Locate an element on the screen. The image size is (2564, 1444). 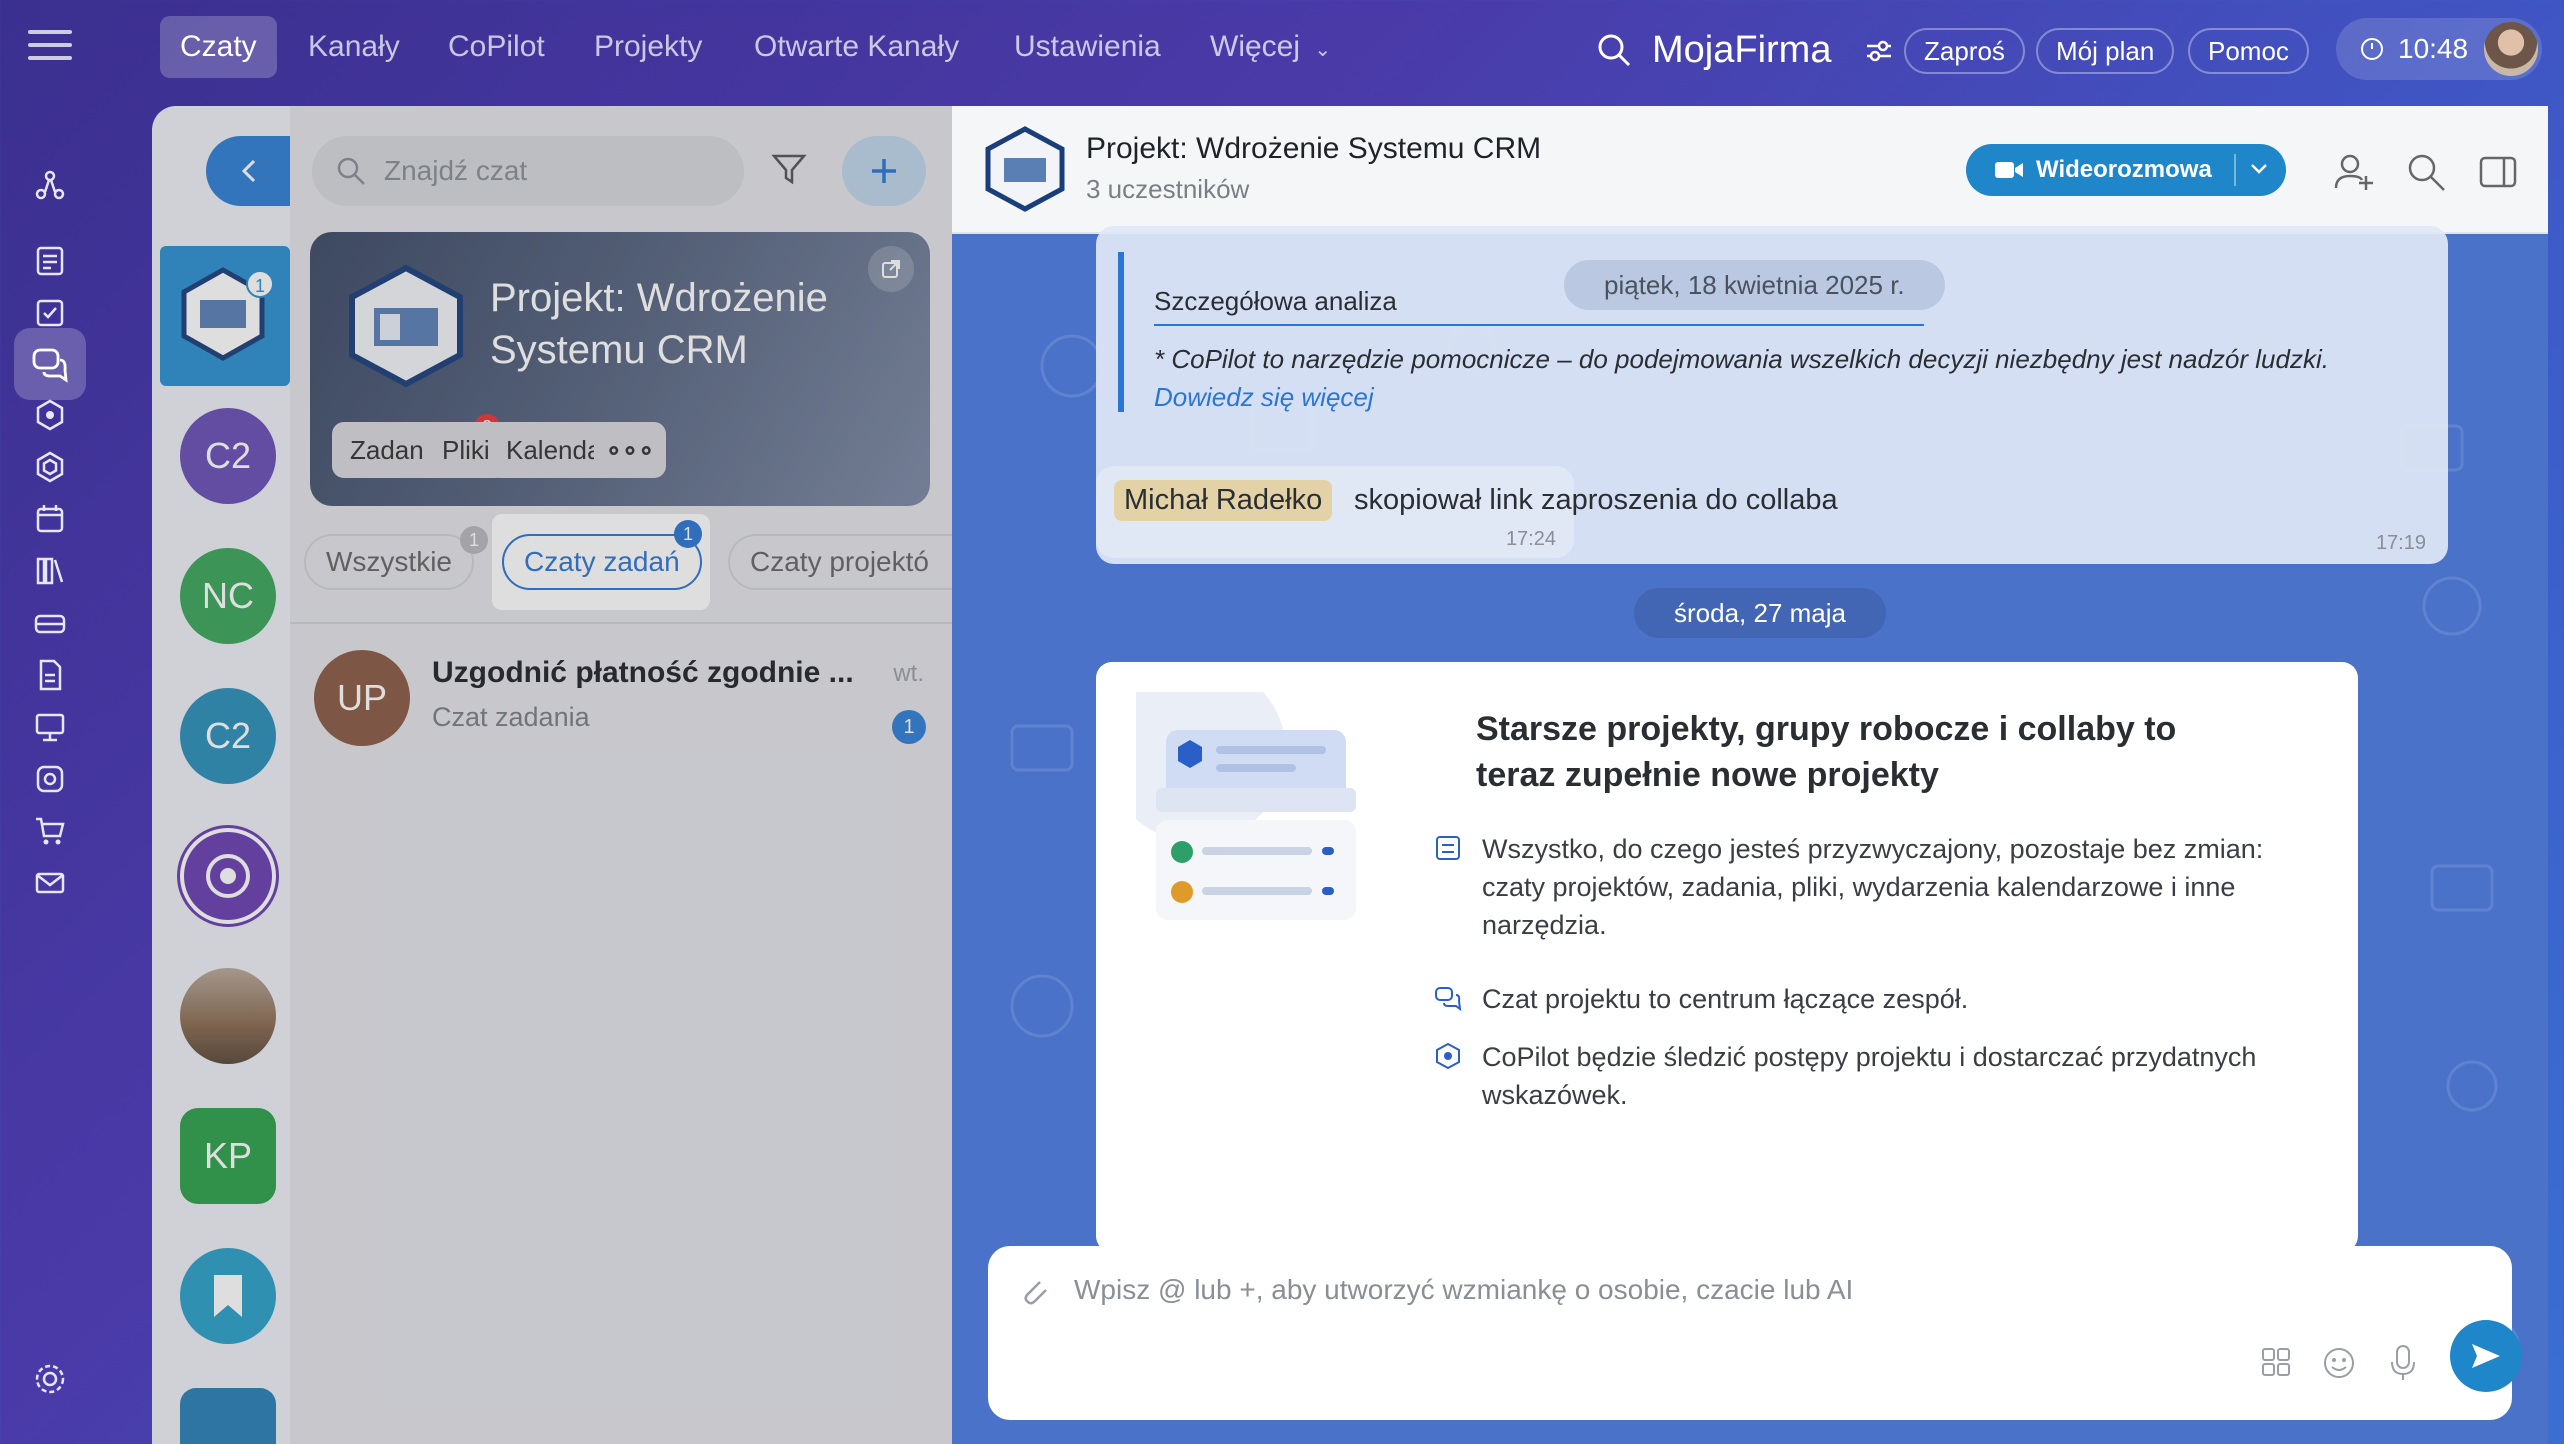
collapse-button is located at coordinates (249, 171).